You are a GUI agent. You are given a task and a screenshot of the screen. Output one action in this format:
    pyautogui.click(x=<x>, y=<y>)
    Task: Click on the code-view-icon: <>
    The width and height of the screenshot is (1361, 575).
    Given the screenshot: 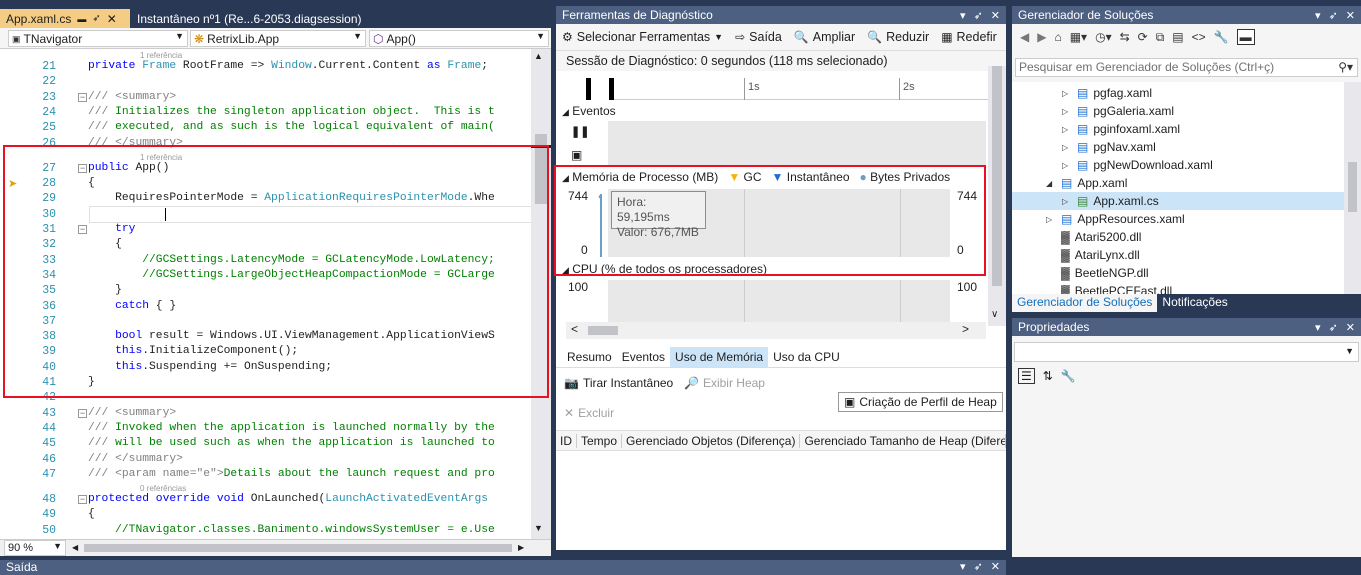 What is the action you would take?
    pyautogui.click(x=1199, y=37)
    